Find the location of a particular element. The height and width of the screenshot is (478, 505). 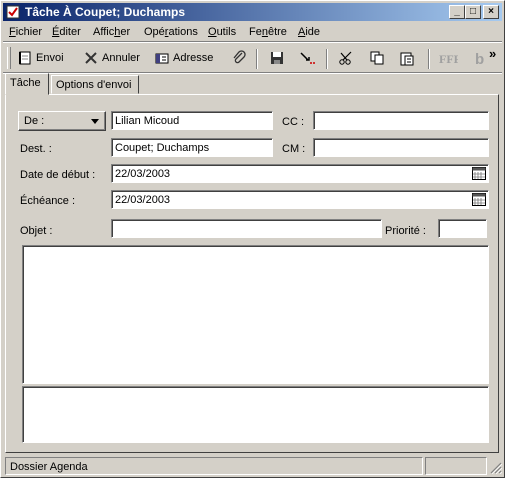

menu-fenetre: Fenêtre is located at coordinates (268, 32).